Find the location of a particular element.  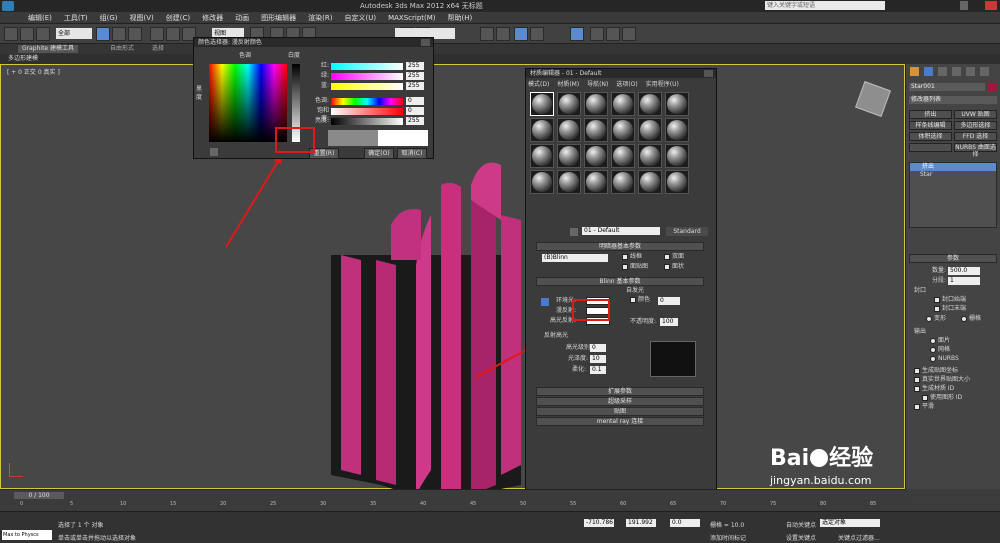

motion-tab-icon is located at coordinates (956, 71).